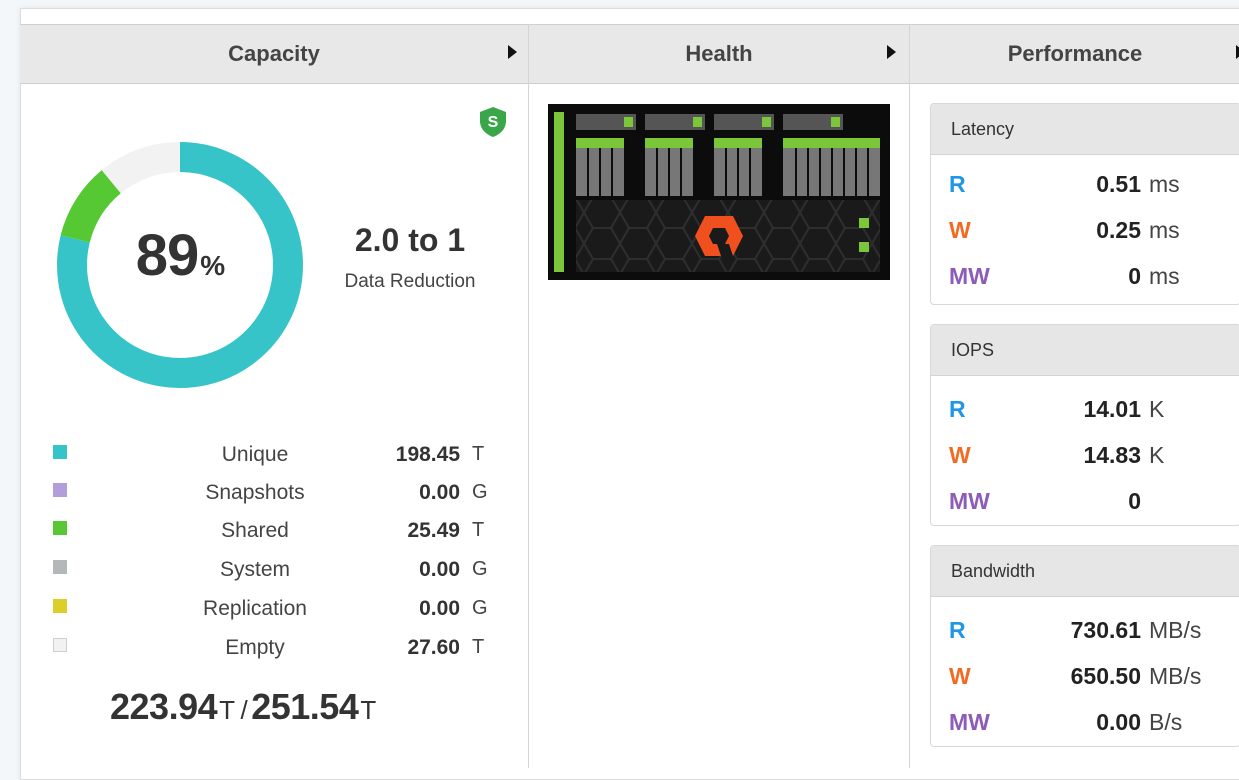  I want to click on shield-icon: S, so click(493, 122).